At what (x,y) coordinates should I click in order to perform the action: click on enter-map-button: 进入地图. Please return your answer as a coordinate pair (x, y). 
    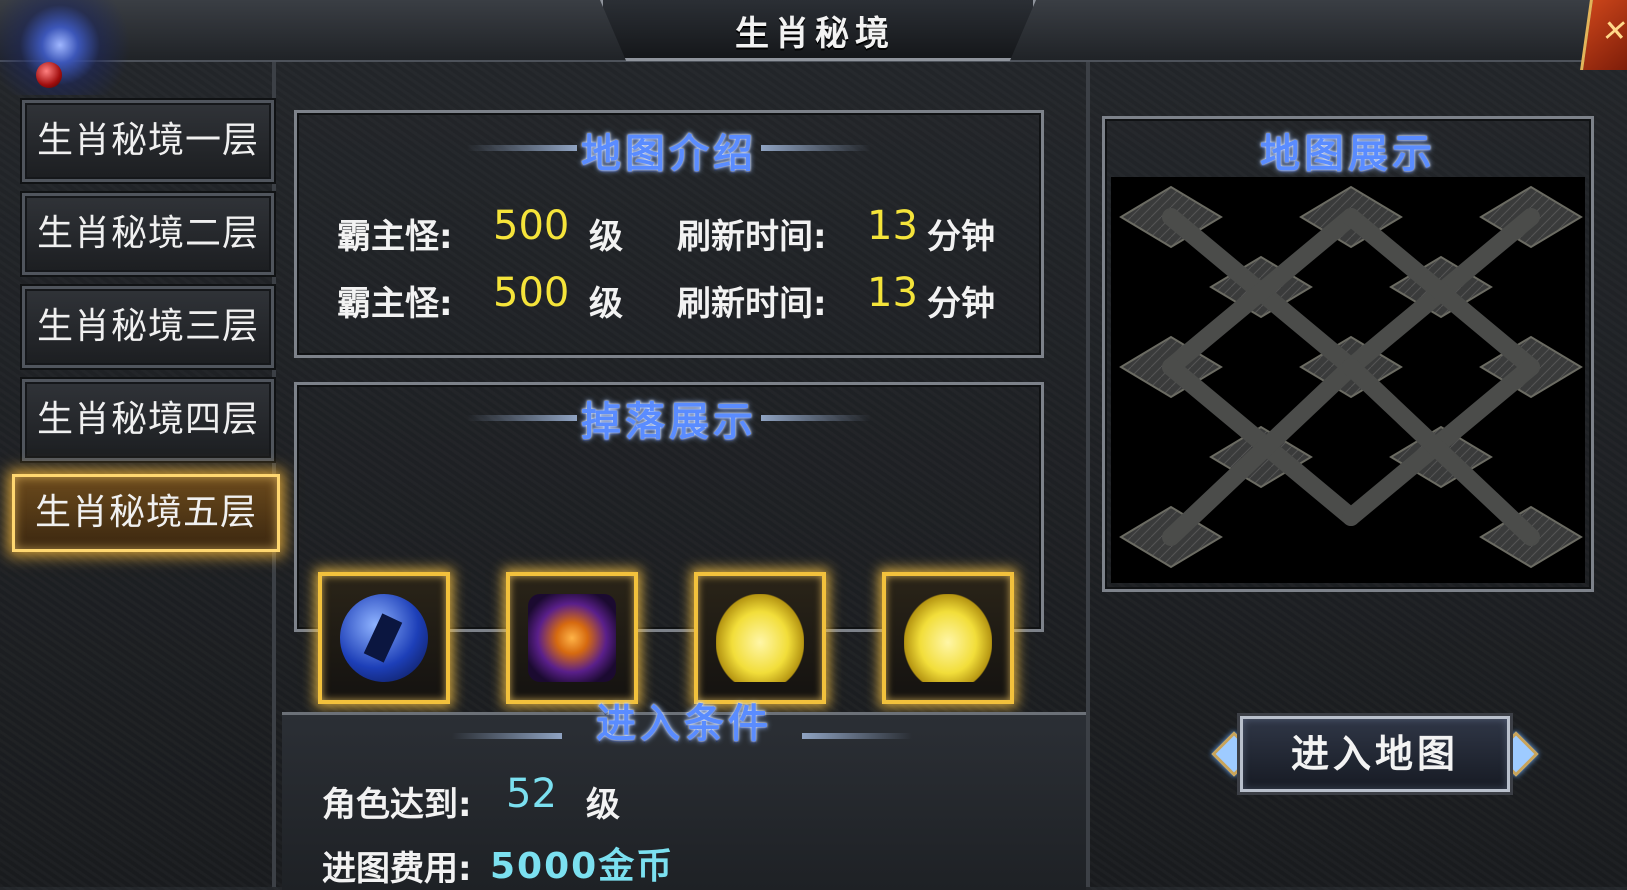
    Looking at the image, I should click on (1375, 754).